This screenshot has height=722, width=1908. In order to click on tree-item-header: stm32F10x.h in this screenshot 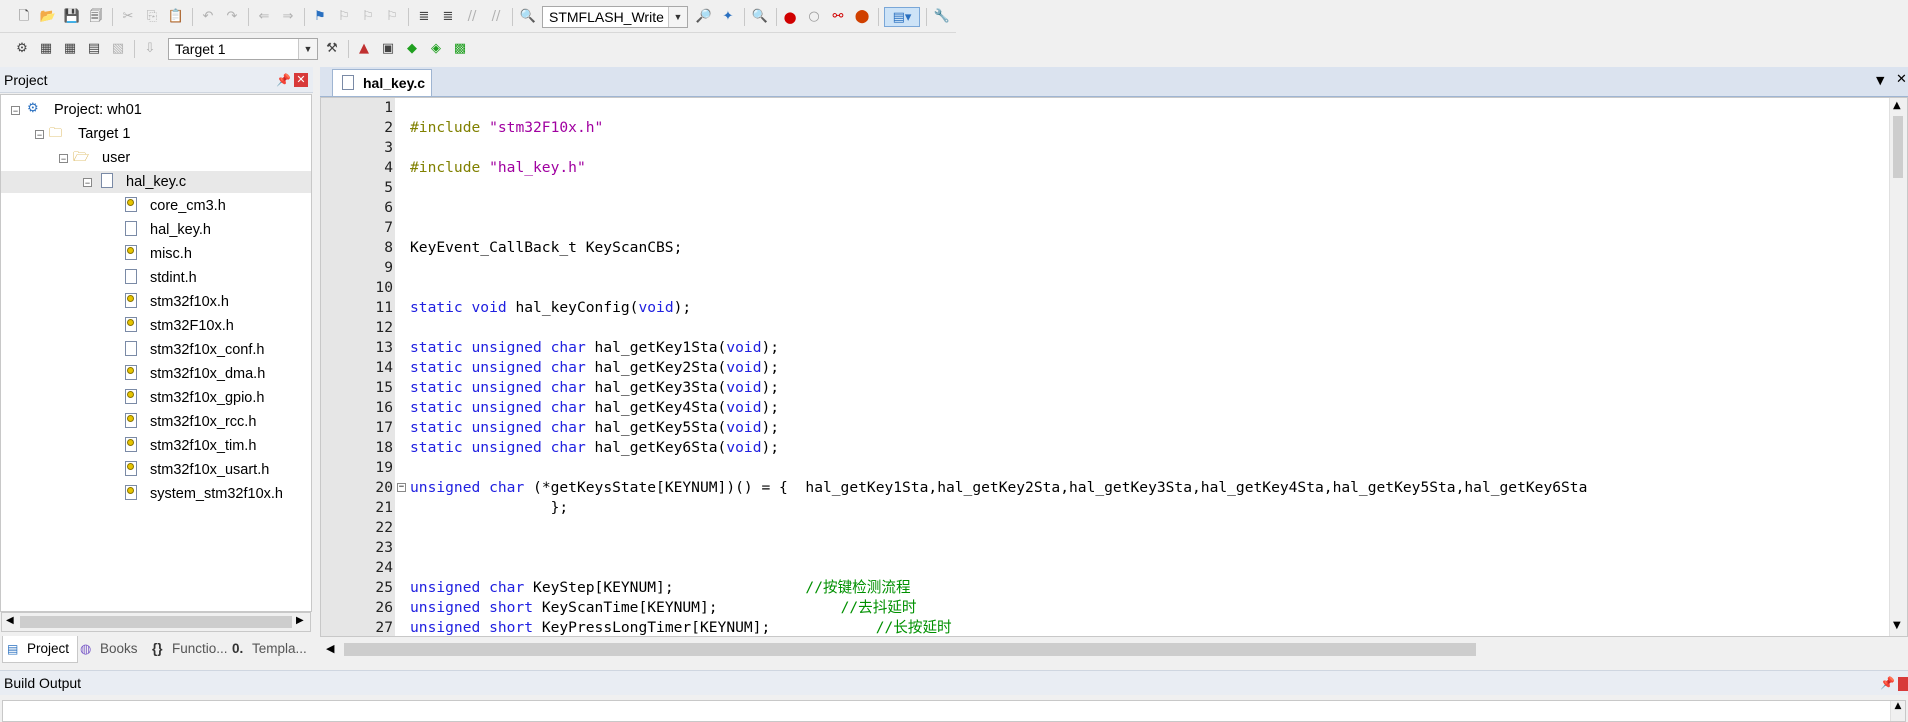, I will do `click(156, 326)`.